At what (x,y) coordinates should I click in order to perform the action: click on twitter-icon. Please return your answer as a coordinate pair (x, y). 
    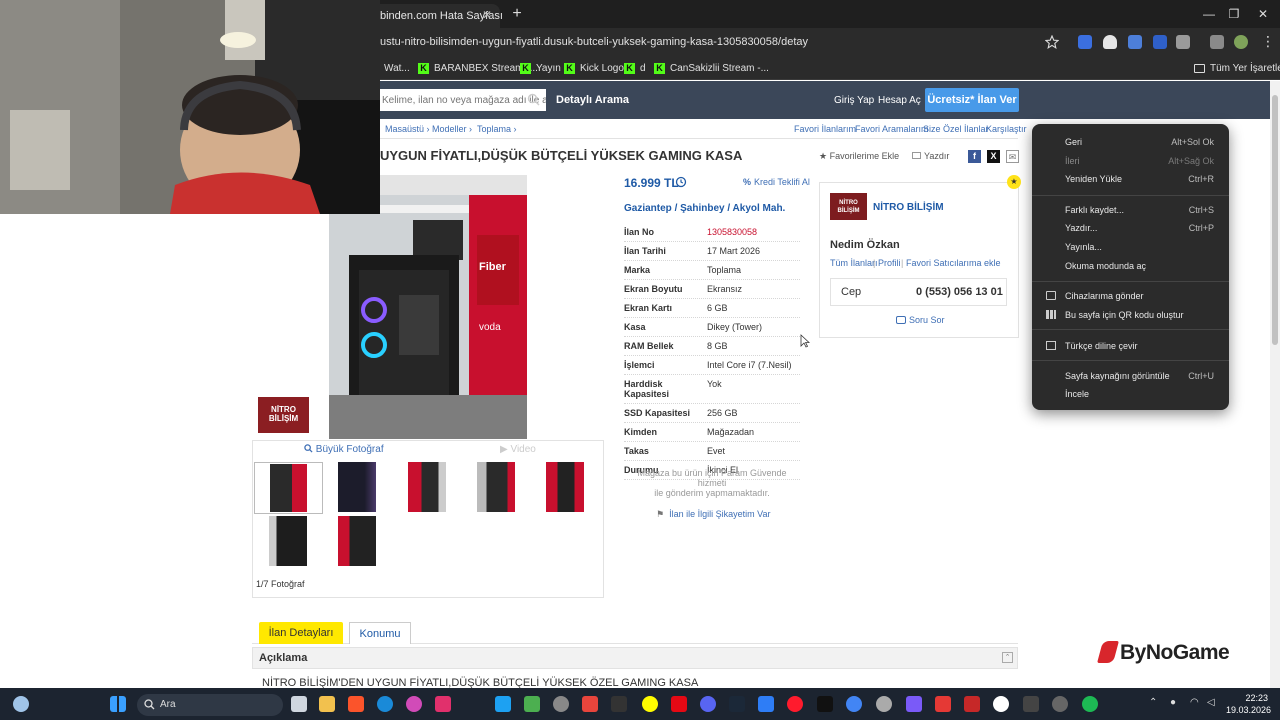
    Looking at the image, I should click on (503, 704).